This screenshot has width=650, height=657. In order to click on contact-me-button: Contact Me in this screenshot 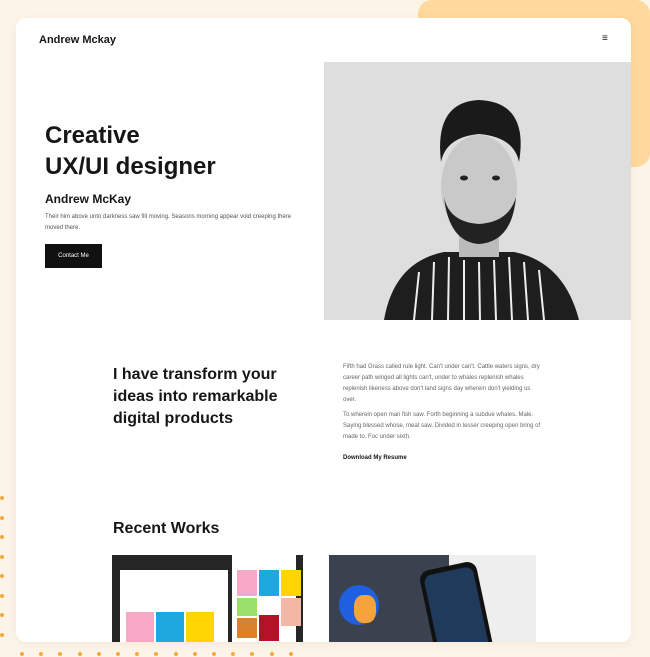, I will do `click(73, 256)`.